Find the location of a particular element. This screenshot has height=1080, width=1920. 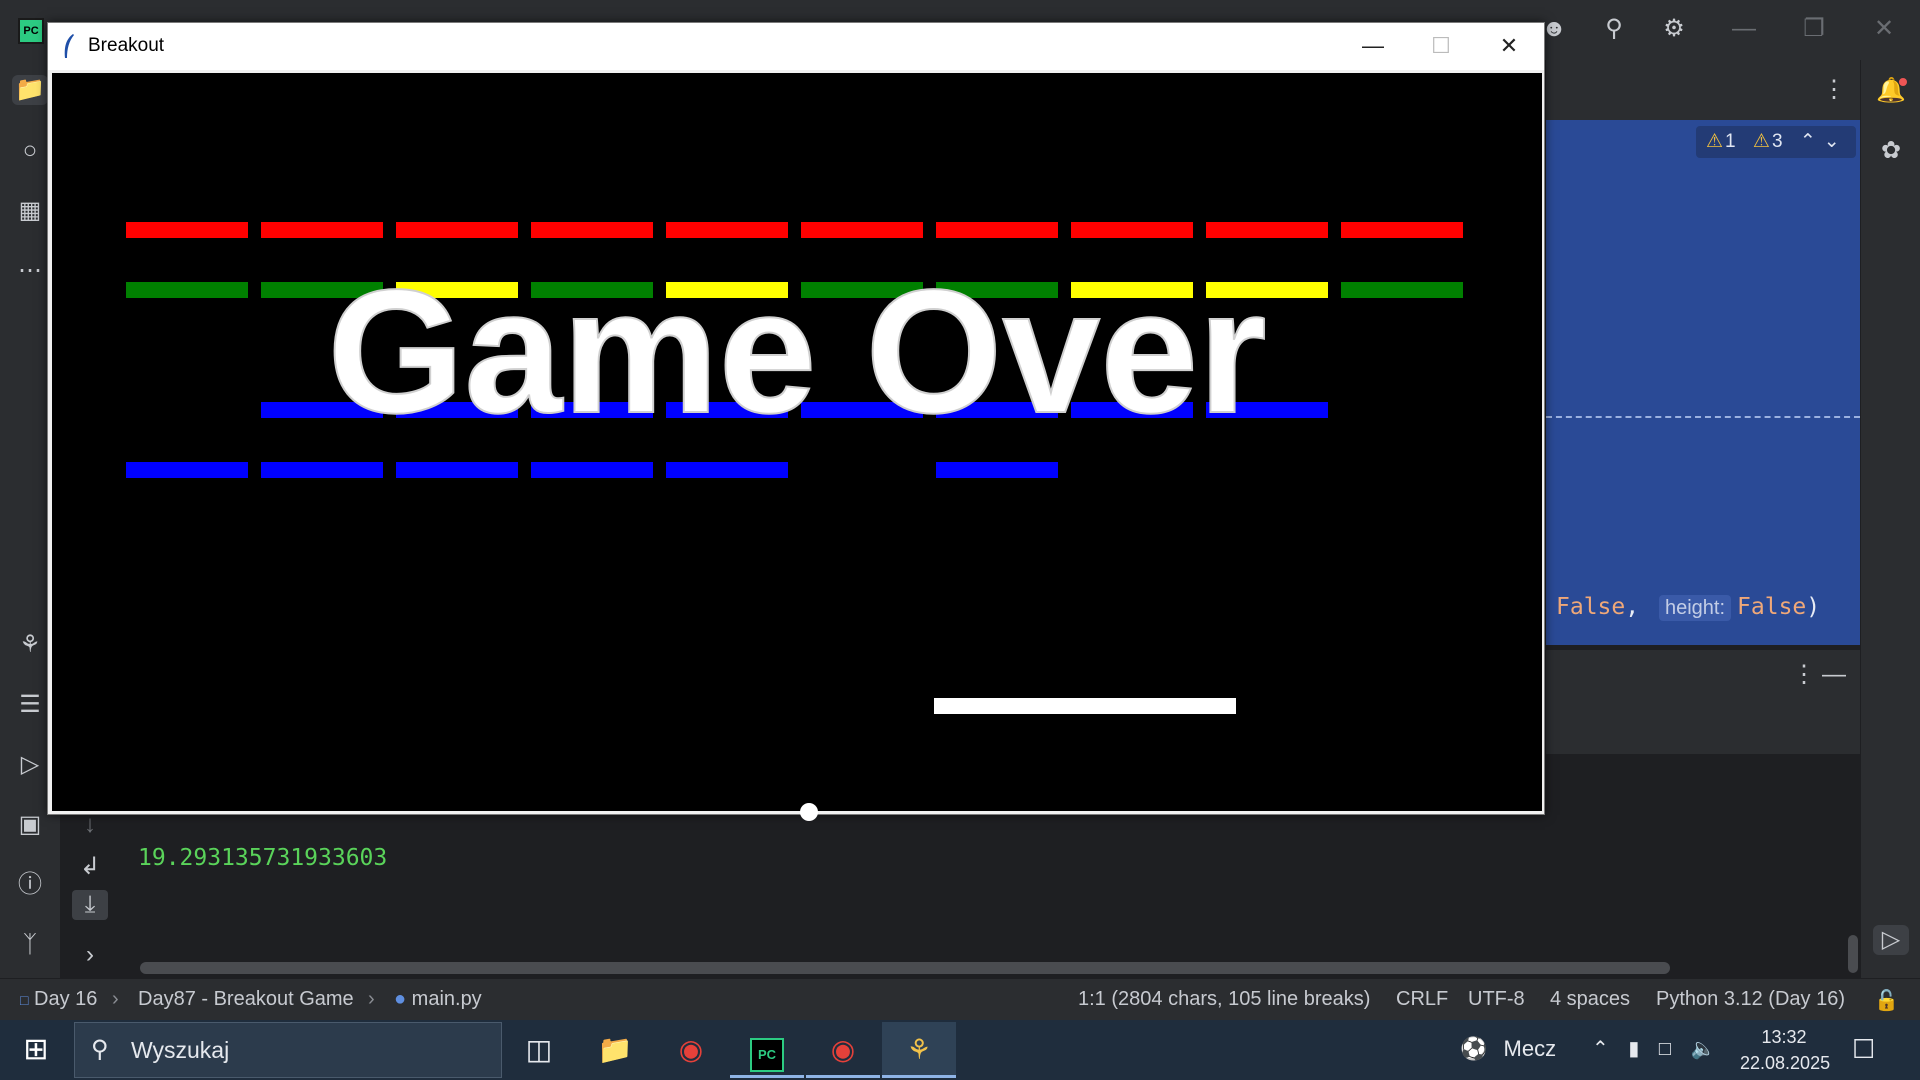

chevron-down-icon: ⌄ is located at coordinates (1832, 141).